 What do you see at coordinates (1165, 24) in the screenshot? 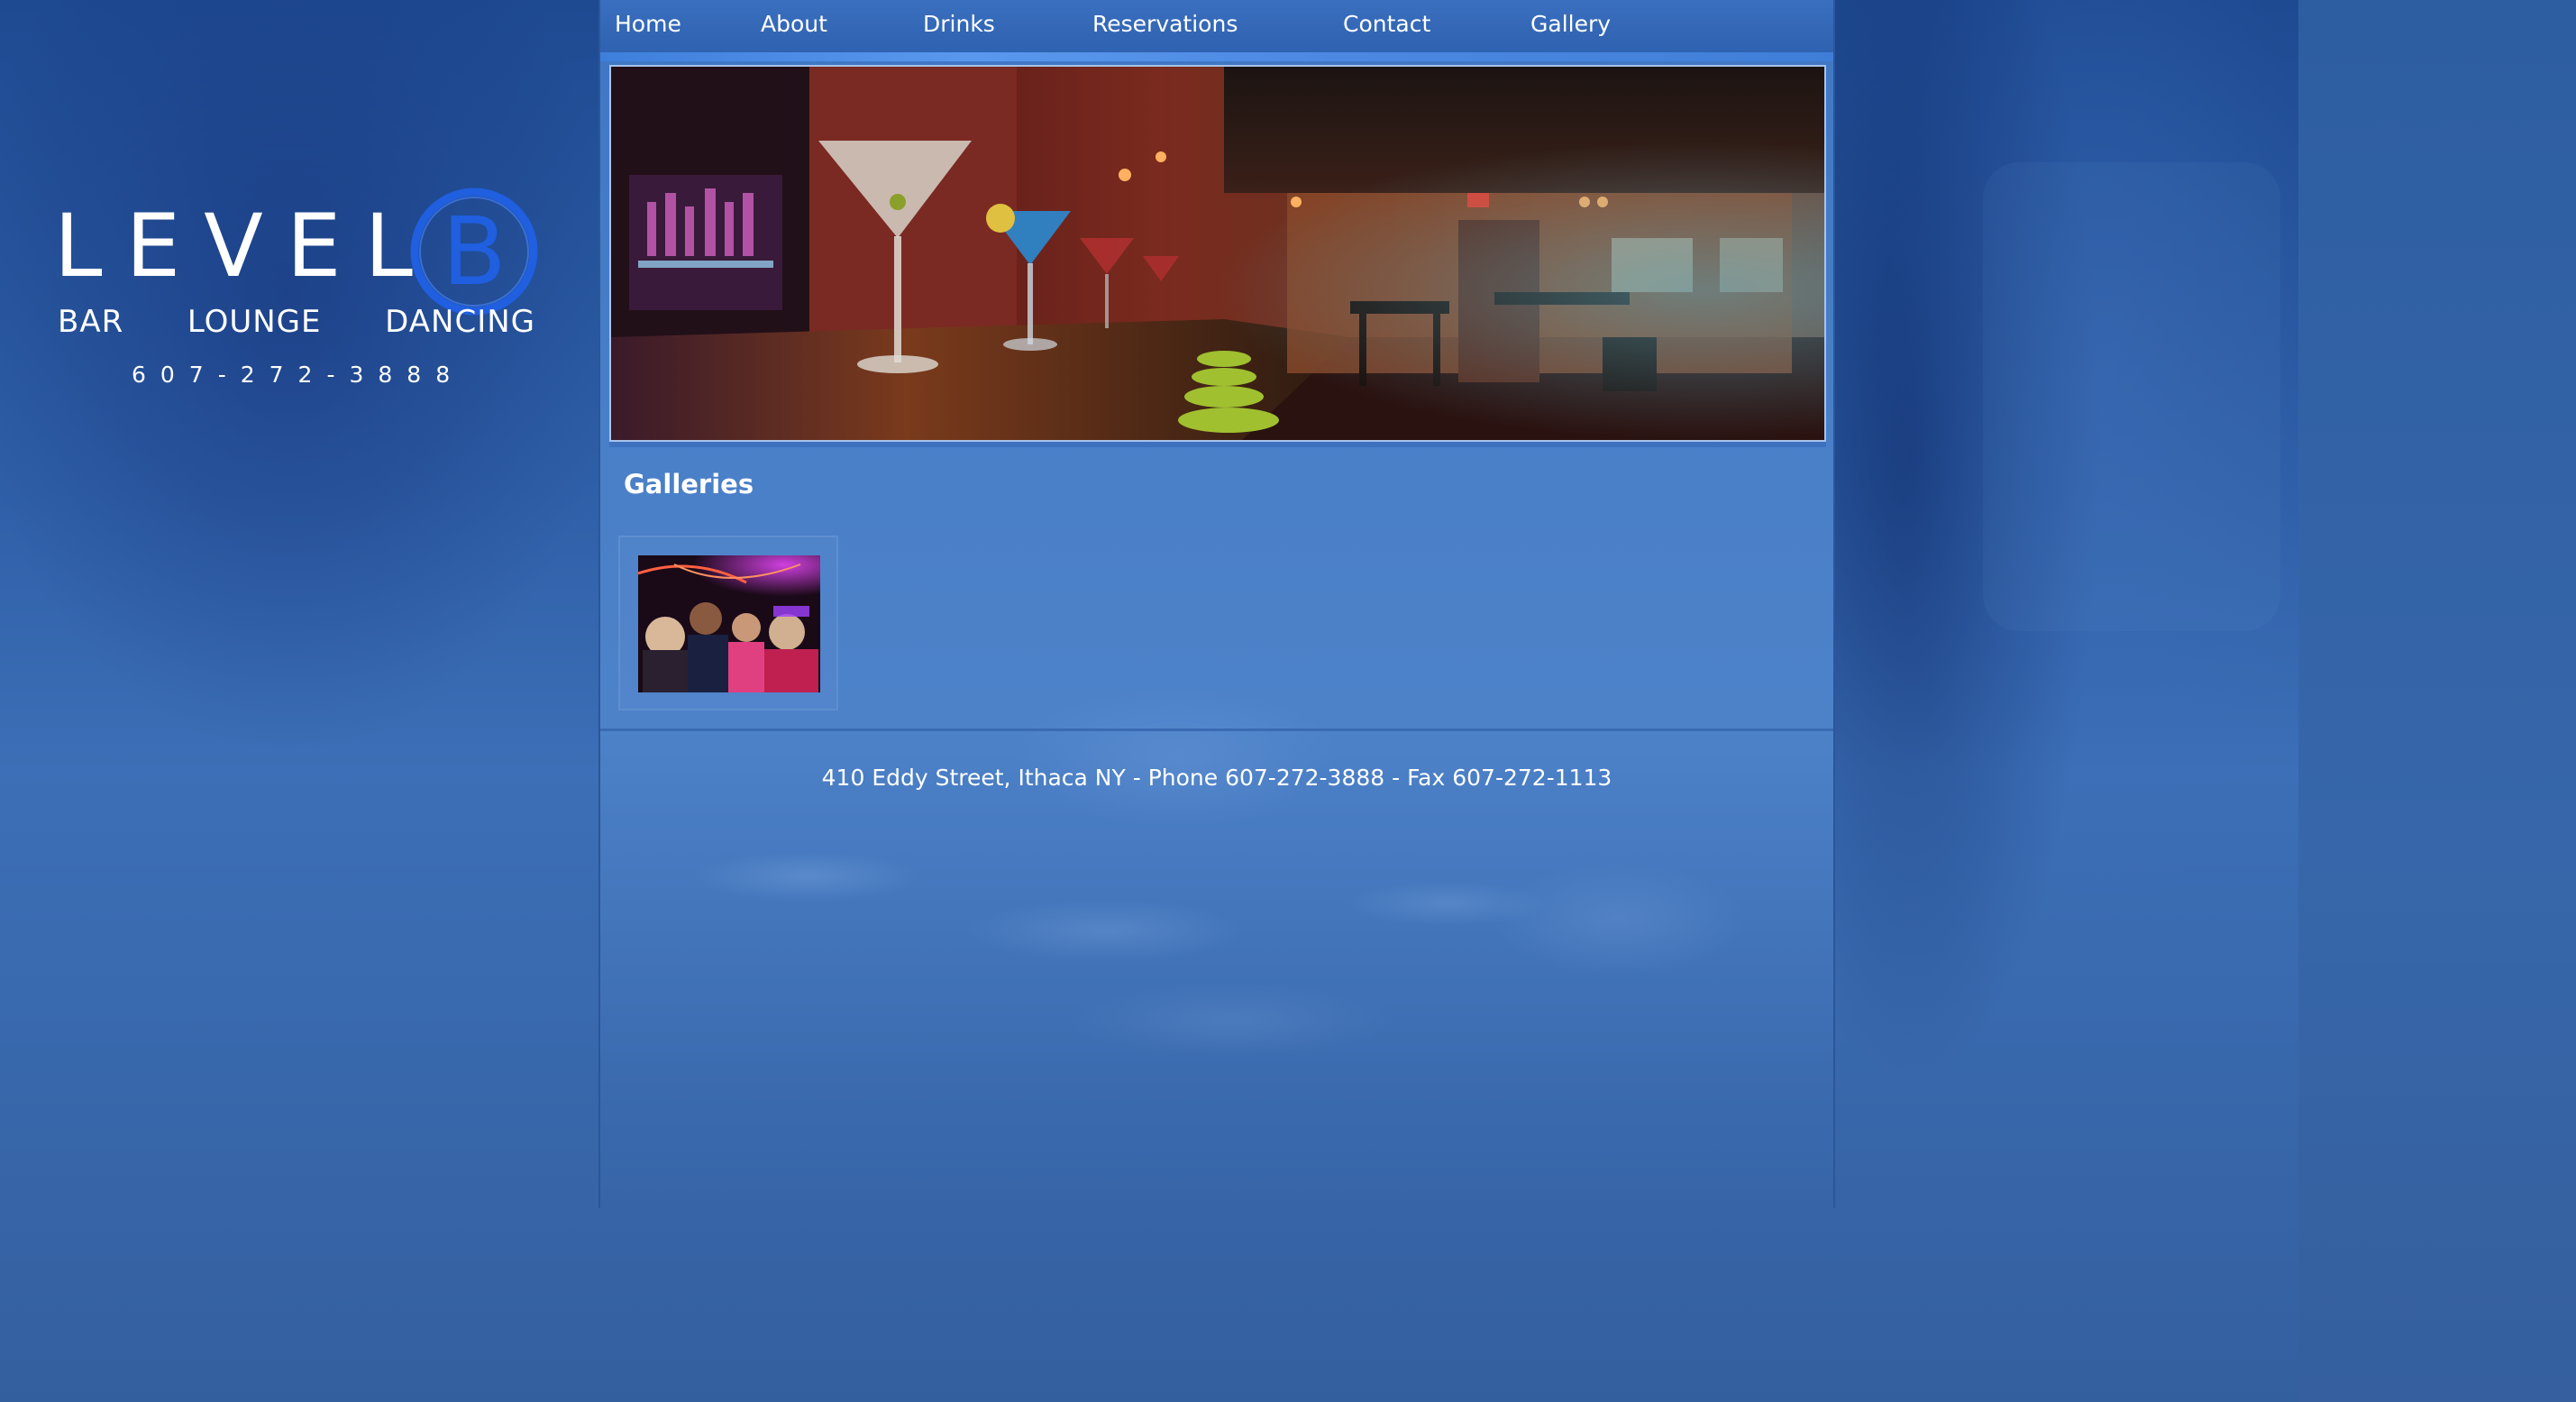
I see `nav-reservations: Reservations` at bounding box center [1165, 24].